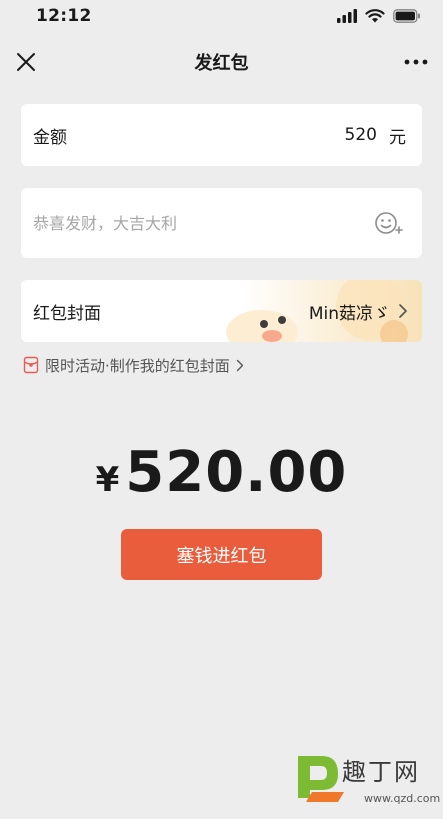 This screenshot has width=443, height=819. Describe the element at coordinates (236, 472) in the screenshot. I see `total-value: 520.00` at that location.